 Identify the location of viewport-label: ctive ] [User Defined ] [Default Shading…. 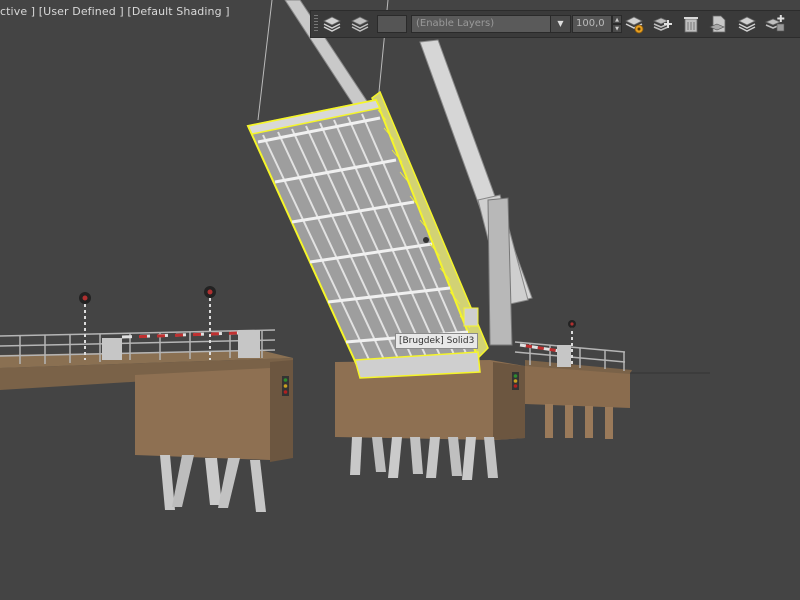
(115, 11).